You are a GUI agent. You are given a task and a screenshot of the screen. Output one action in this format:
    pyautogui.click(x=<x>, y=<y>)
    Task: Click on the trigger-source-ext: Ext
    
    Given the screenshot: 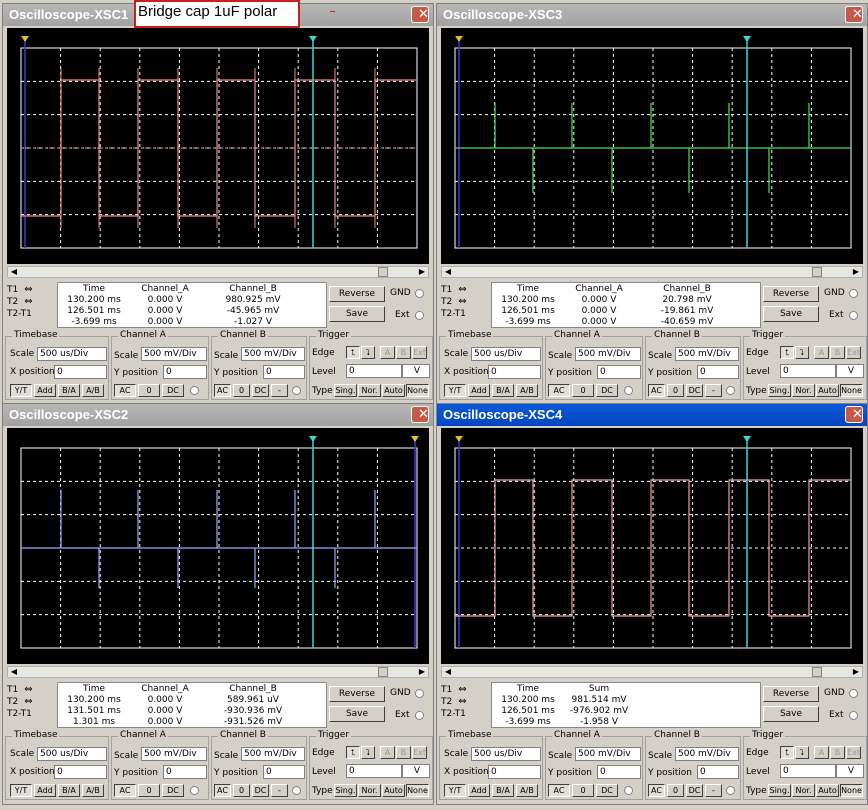 What is the action you would take?
    pyautogui.click(x=853, y=752)
    